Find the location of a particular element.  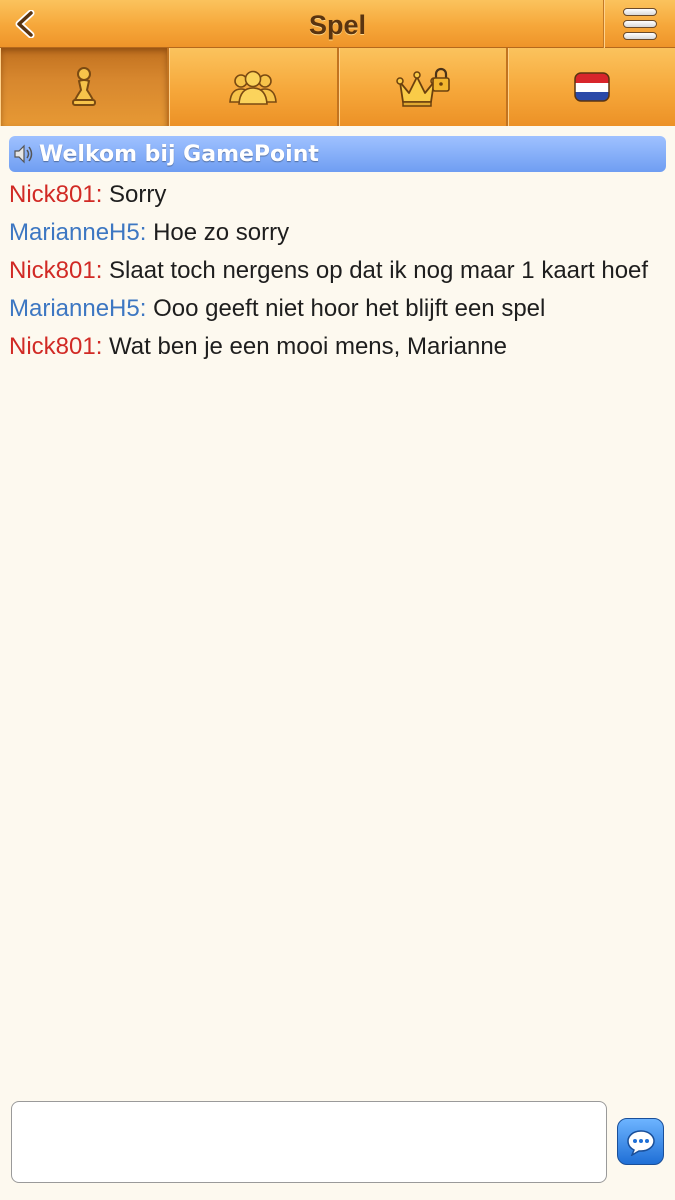

tab-bar is located at coordinates (337, 87).